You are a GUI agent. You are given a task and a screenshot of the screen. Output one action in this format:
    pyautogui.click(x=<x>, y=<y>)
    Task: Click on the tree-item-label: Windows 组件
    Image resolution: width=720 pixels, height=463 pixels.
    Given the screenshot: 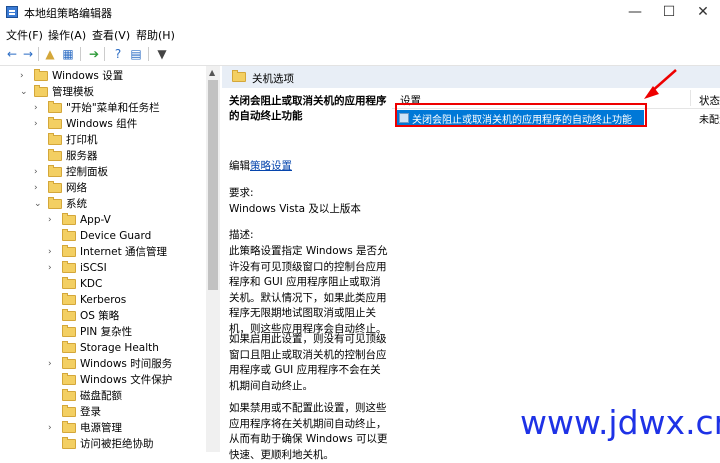 What is the action you would take?
    pyautogui.click(x=102, y=124)
    